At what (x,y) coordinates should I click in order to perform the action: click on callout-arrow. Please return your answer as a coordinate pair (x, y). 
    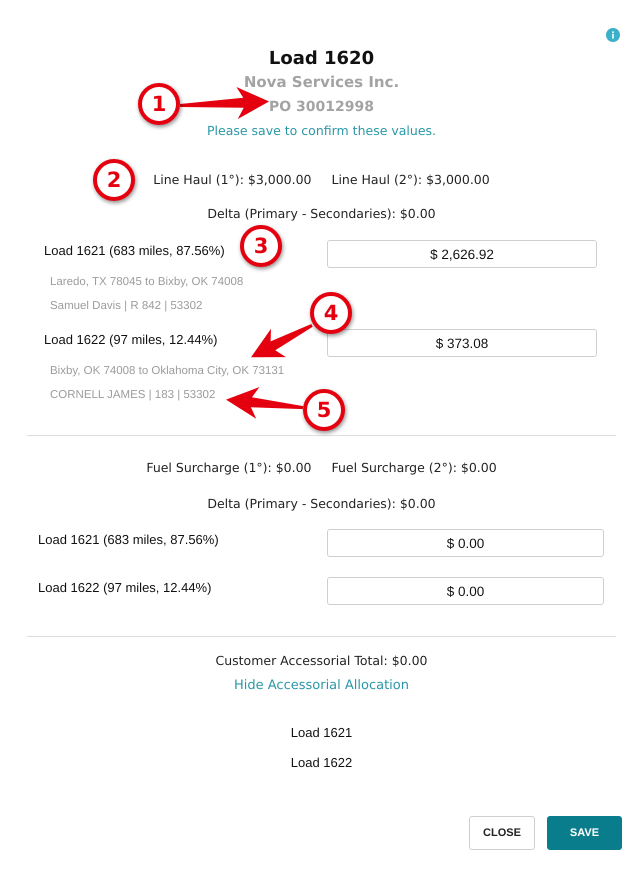
    Looking at the image, I should click on (282, 340).